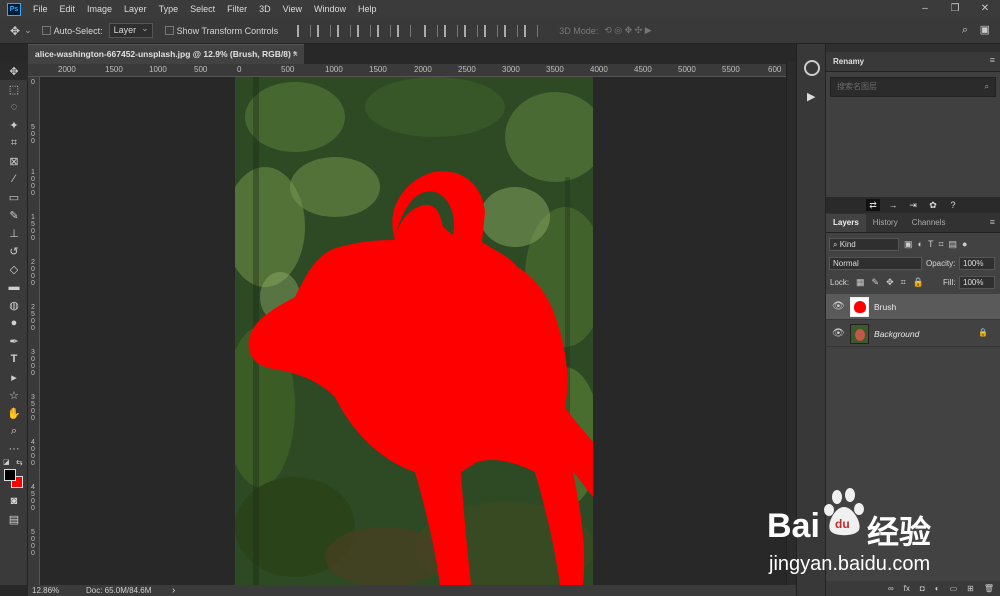 The height and width of the screenshot is (596, 1000). Describe the element at coordinates (28, 30) in the screenshot. I see `tool-preset-chevron-icon: ⌄` at that location.